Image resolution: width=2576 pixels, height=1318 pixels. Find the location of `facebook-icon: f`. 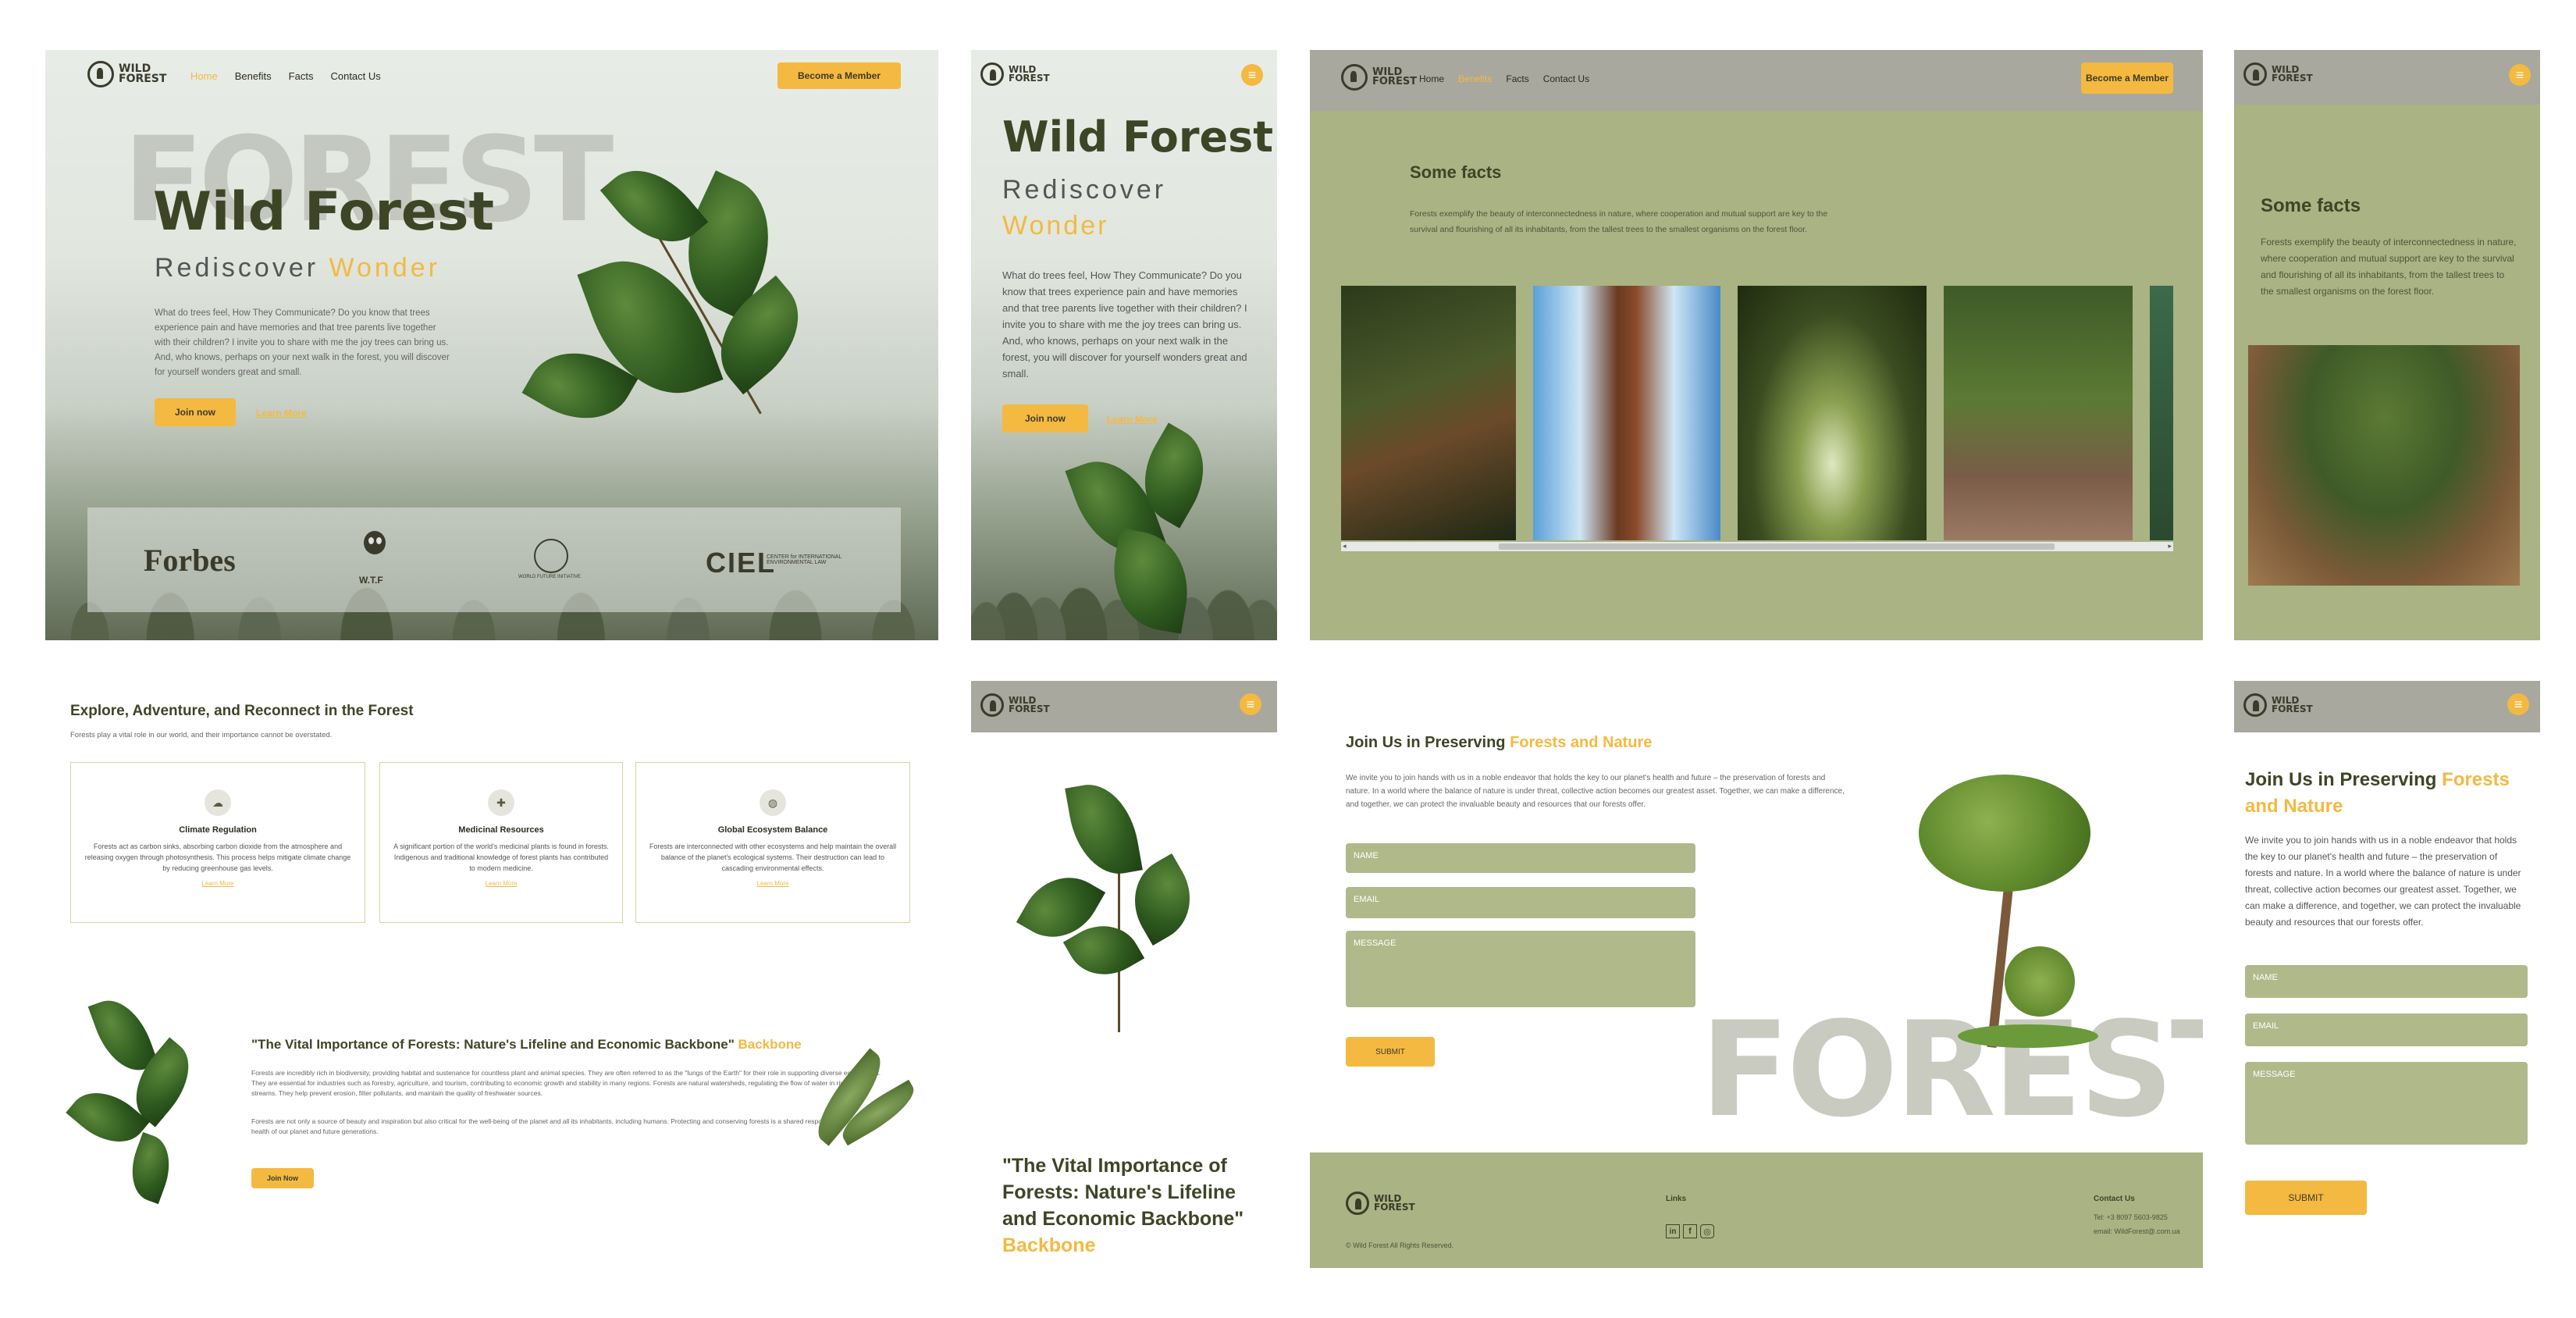

facebook-icon: f is located at coordinates (1690, 1231).